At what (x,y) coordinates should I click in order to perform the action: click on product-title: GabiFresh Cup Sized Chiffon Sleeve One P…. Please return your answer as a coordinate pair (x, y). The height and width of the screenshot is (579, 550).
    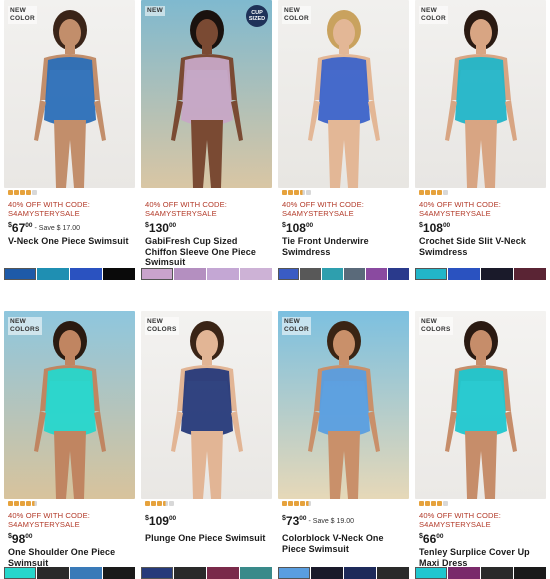
    Looking at the image, I should click on (208, 252).